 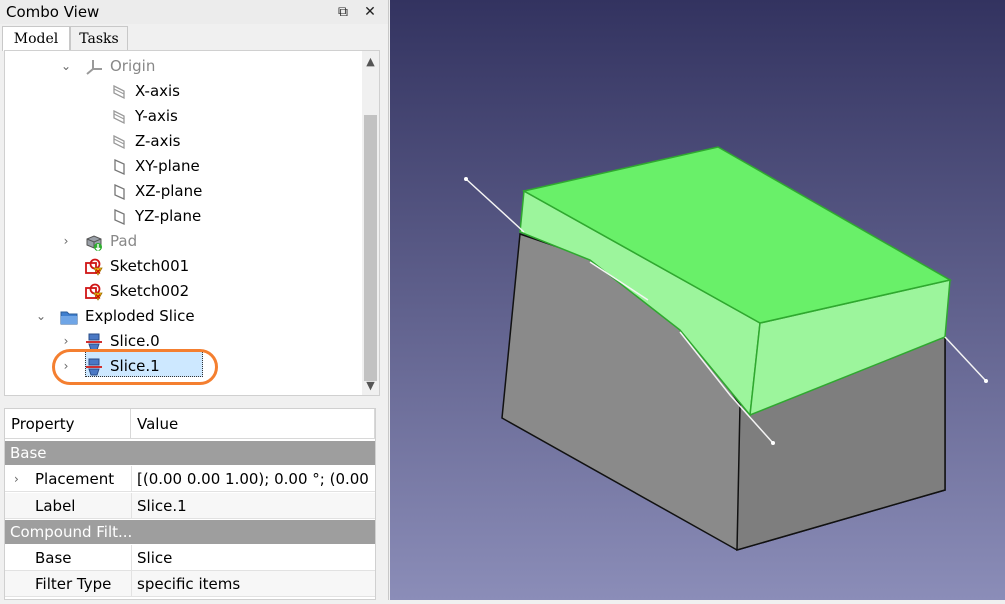 What do you see at coordinates (133, 66) in the screenshot?
I see `tree-item-label: Origin` at bounding box center [133, 66].